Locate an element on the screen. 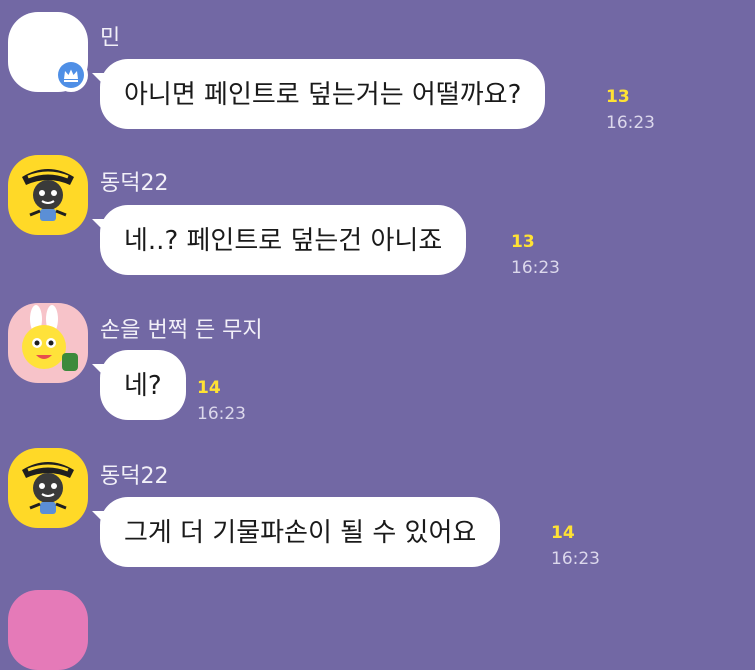 This screenshot has width=755, height=670. message-bubble: 아니면 페인트로 덮는거는 어떨까요? is located at coordinates (318, 94).